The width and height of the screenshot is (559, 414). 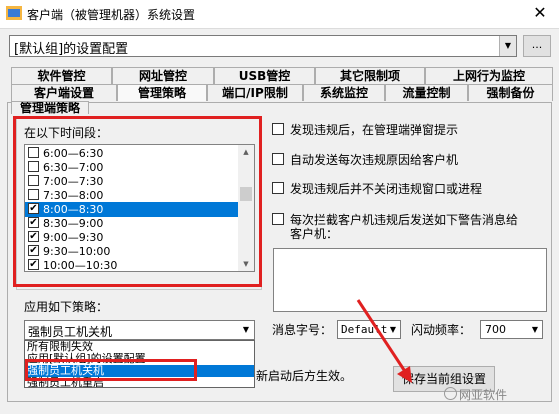 What do you see at coordinates (71, 49) in the screenshot?
I see `config-select-value: [默认组]的设置配置` at bounding box center [71, 49].